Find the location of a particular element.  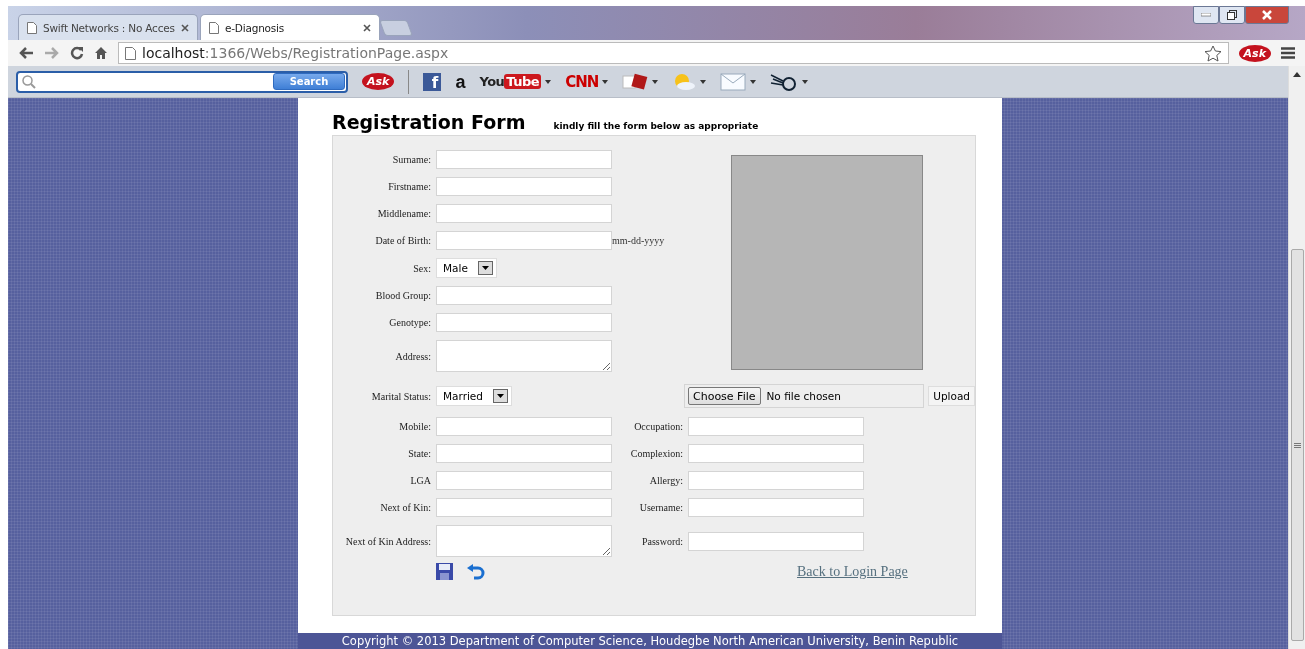

restore-icon is located at coordinates (1232, 15).